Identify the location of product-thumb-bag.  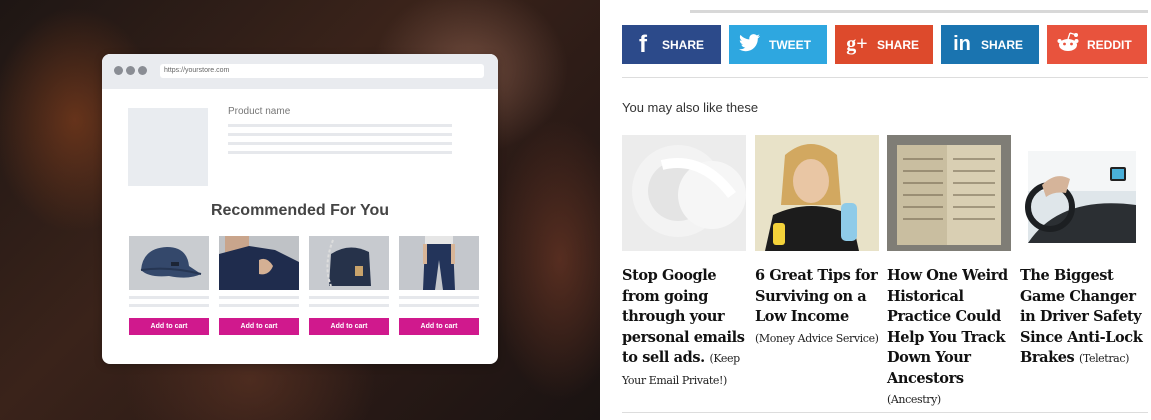
(349, 263).